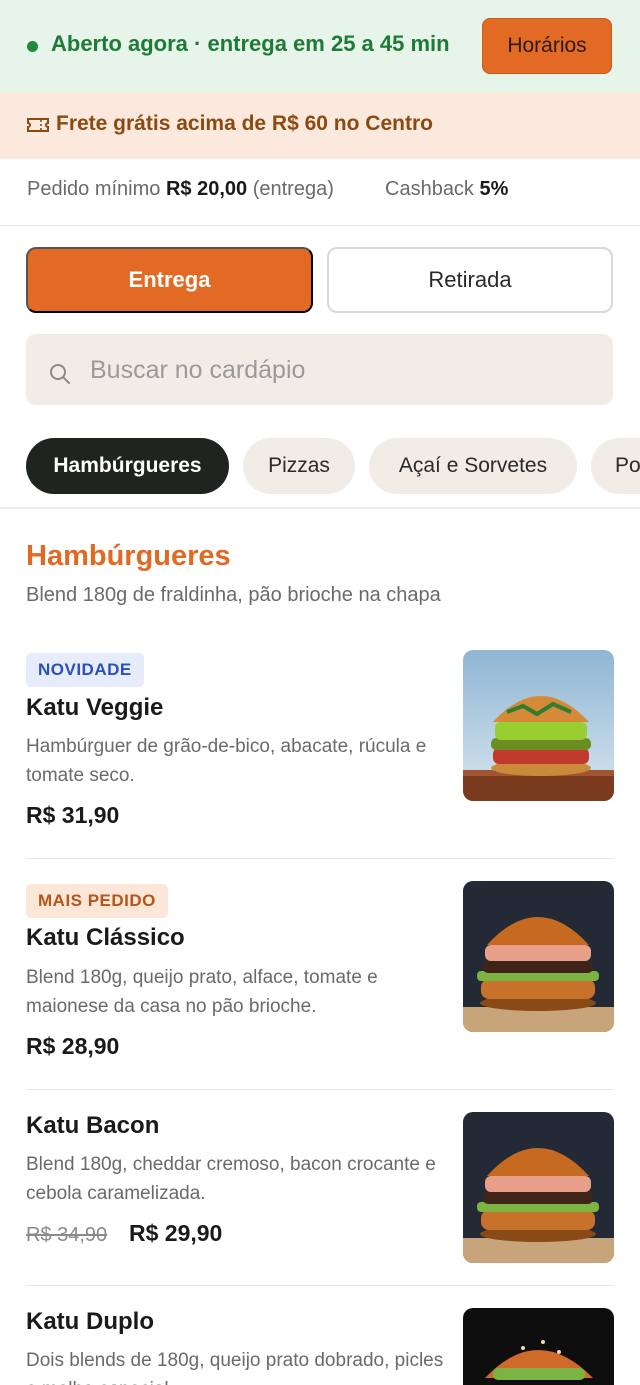 The height and width of the screenshot is (1385, 640). Describe the element at coordinates (67, 1235) in the screenshot. I see `item-old-price: R$ 34,90` at that location.